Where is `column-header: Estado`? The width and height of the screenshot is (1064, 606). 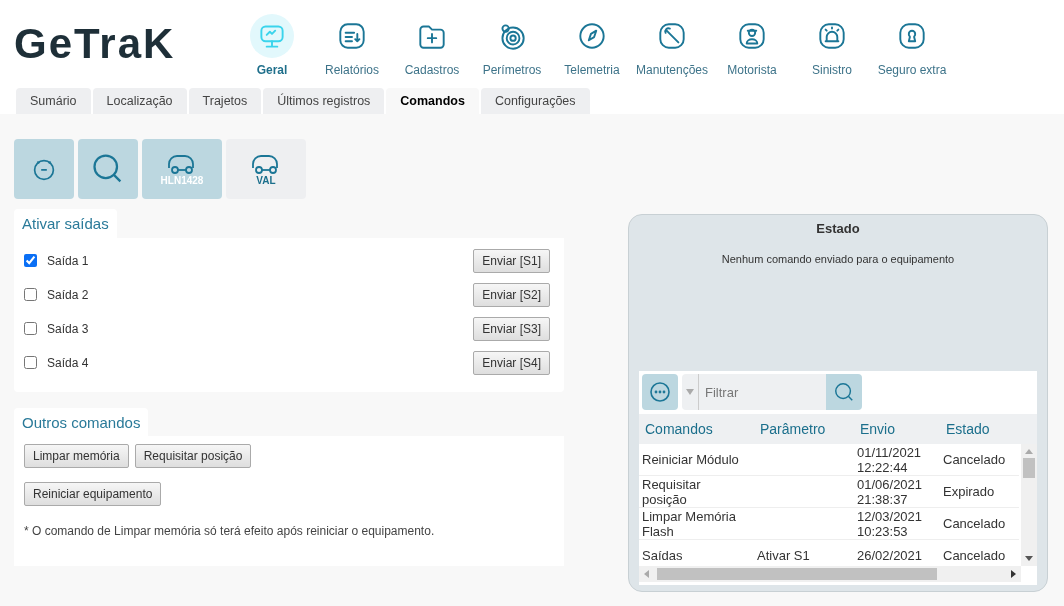 column-header: Estado is located at coordinates (979, 429).